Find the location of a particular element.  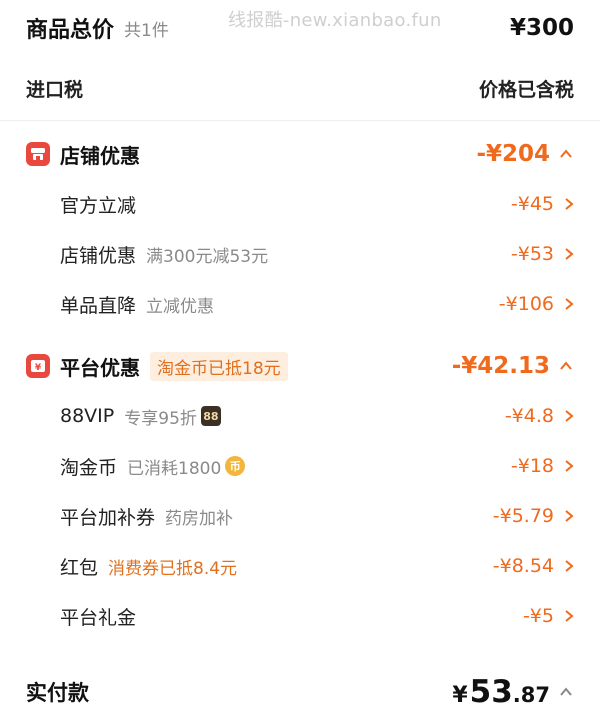

actual-payment-amount: ¥ 53 .87 is located at coordinates (513, 692).